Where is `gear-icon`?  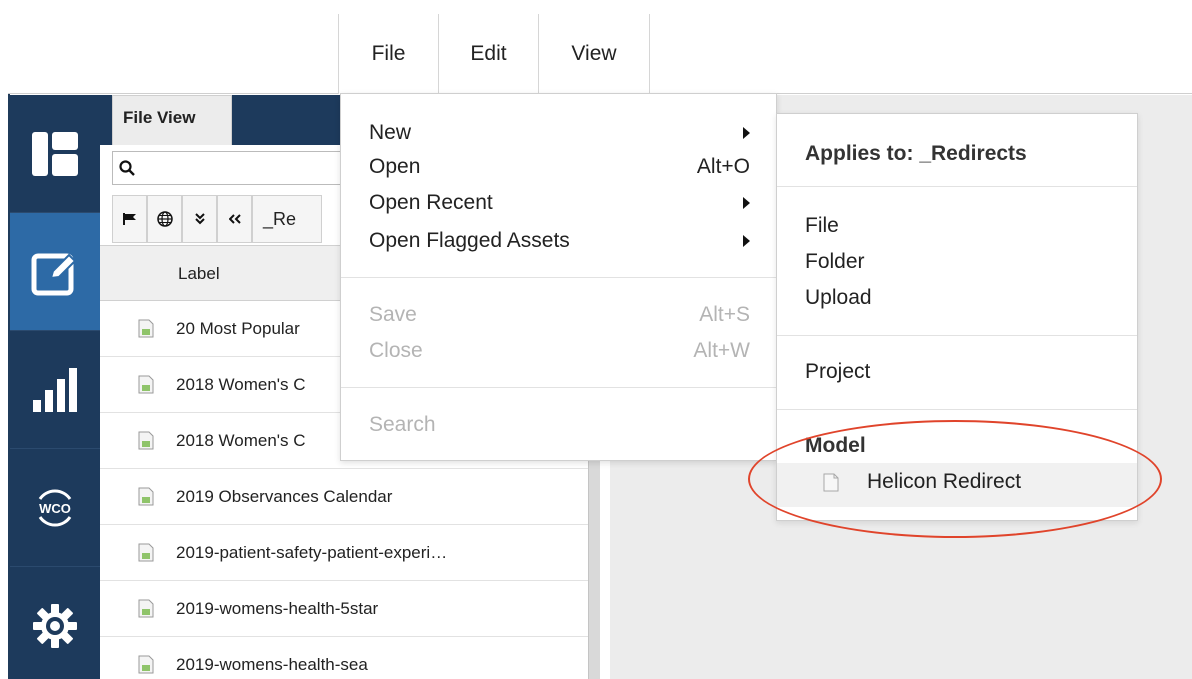
gear-icon is located at coordinates (55, 626).